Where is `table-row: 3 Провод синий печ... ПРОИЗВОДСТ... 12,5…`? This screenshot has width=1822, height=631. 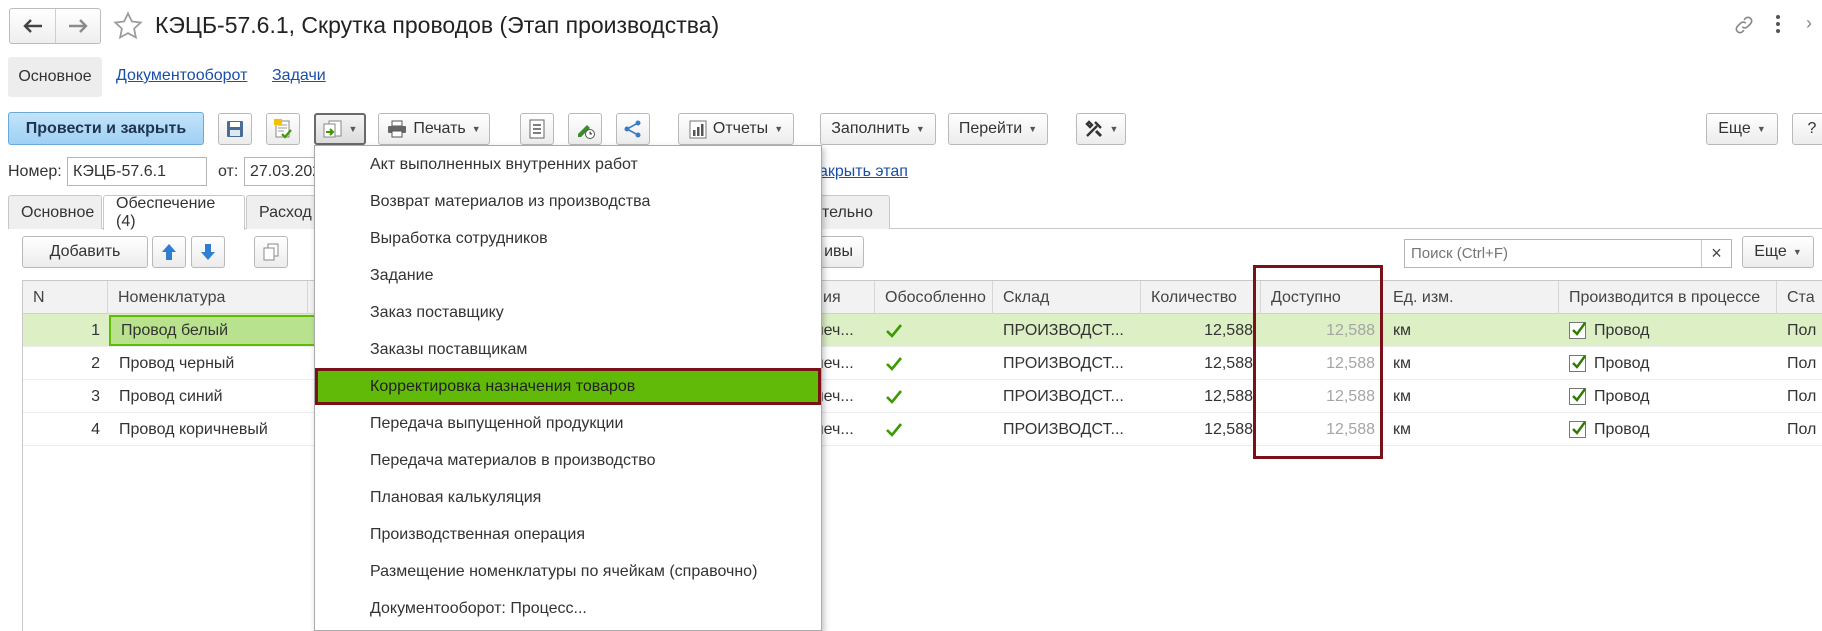
table-row: 3 Провод синий печ... ПРОИЗВОДСТ... 12,5… is located at coordinates (922, 396).